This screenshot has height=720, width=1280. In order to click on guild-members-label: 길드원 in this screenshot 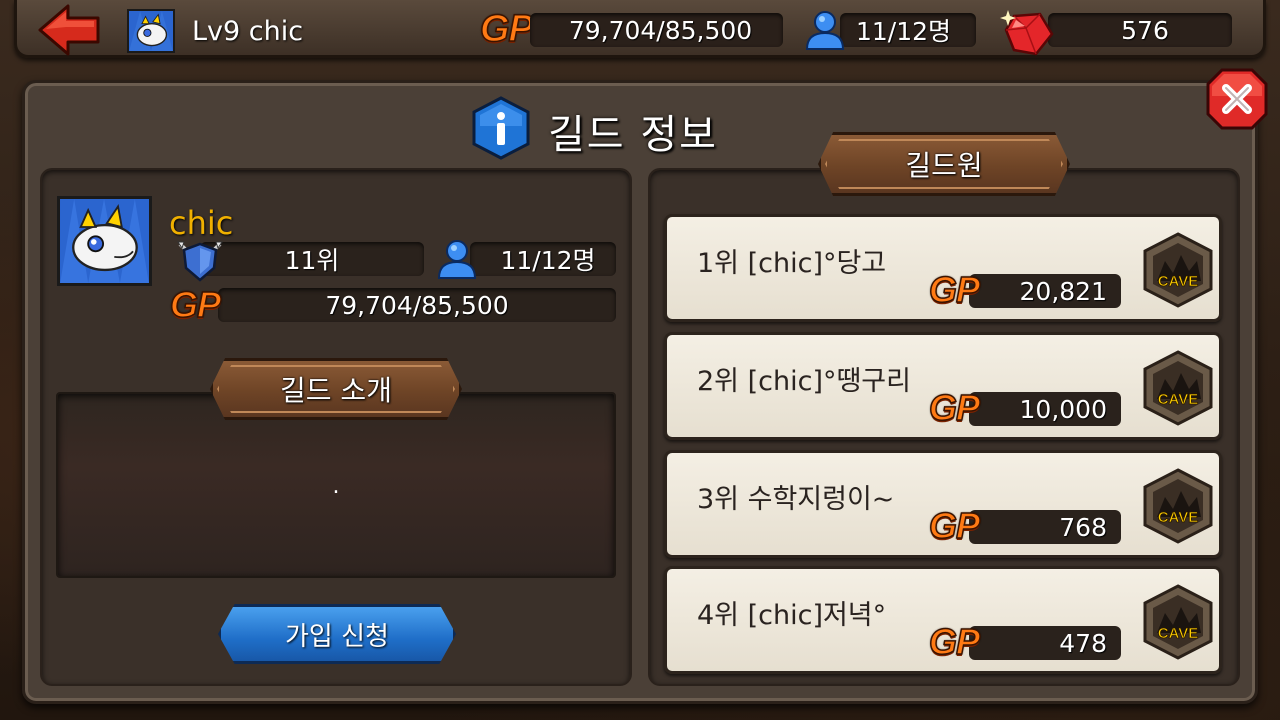, I will do `click(944, 165)`.